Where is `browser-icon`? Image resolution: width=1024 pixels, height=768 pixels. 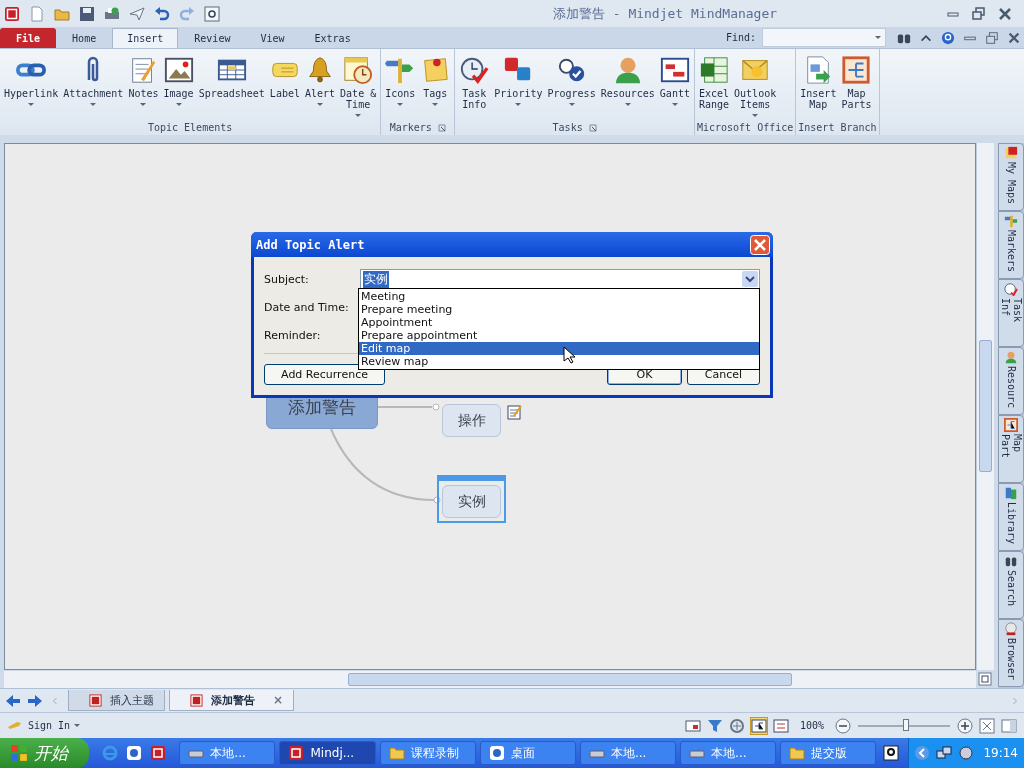
browser-icon is located at coordinates (496, 753).